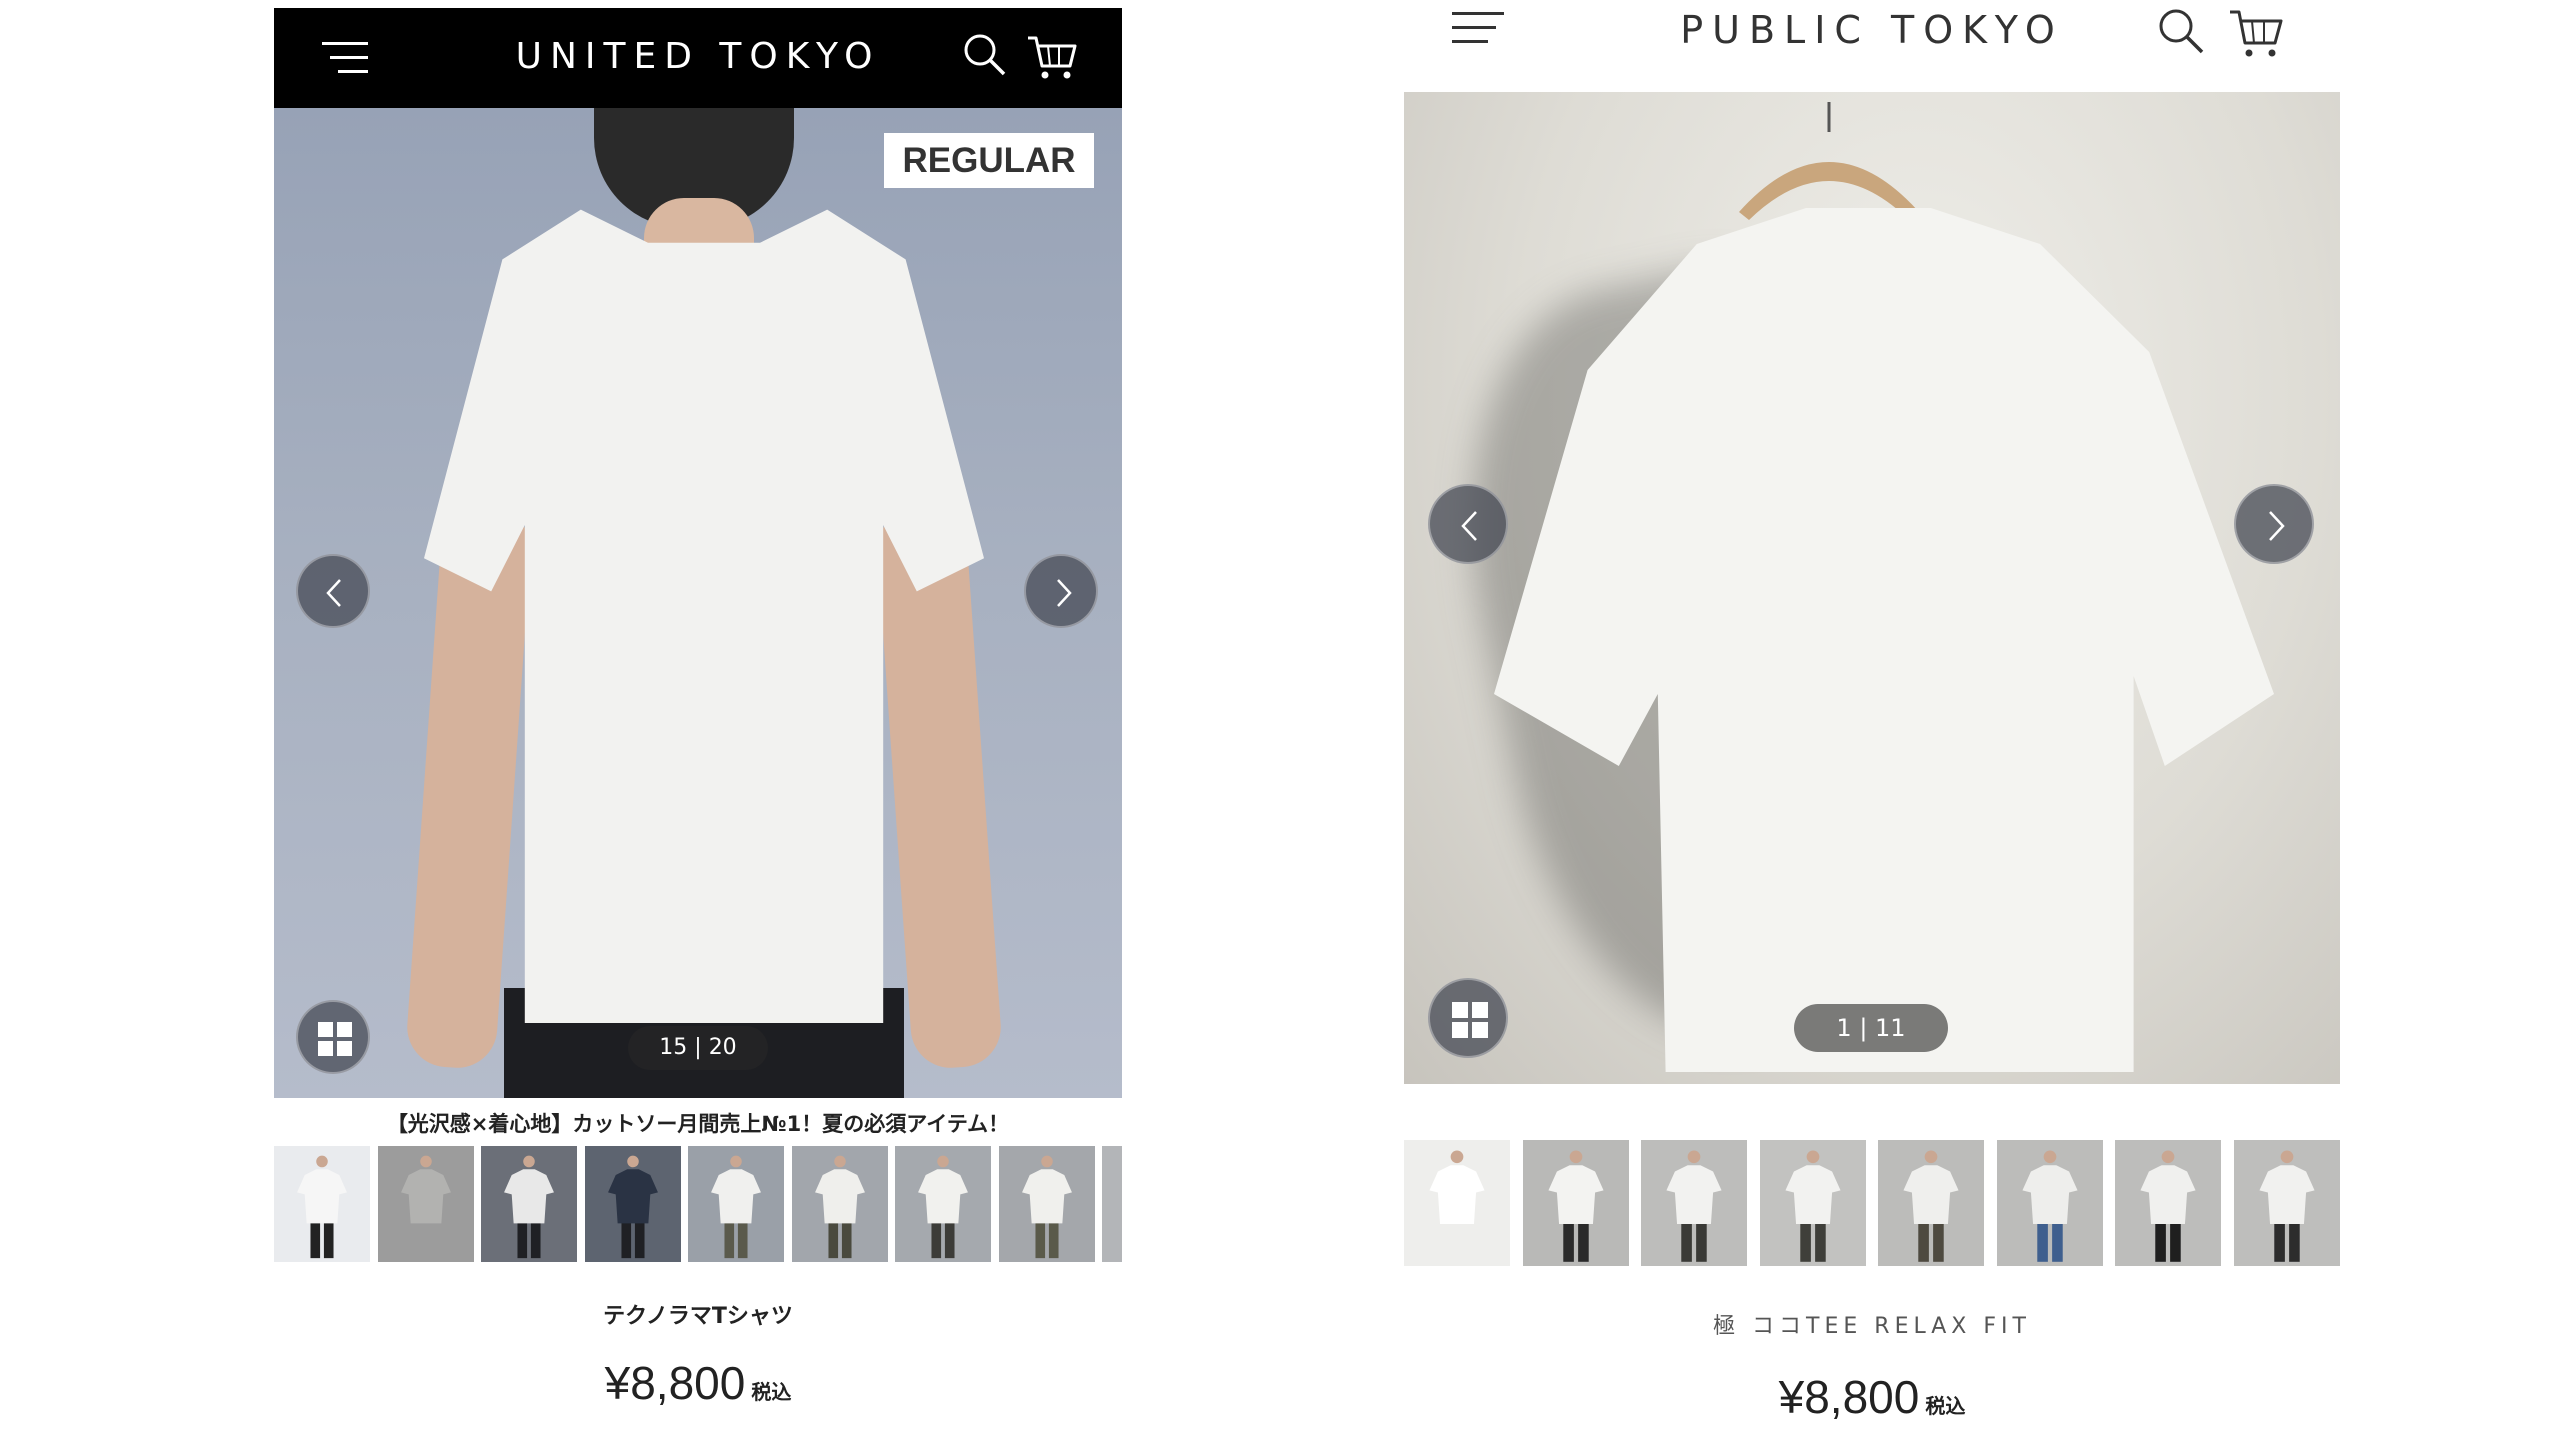  Describe the element at coordinates (939, 788) in the screenshot. I see `model-arm-right` at that location.